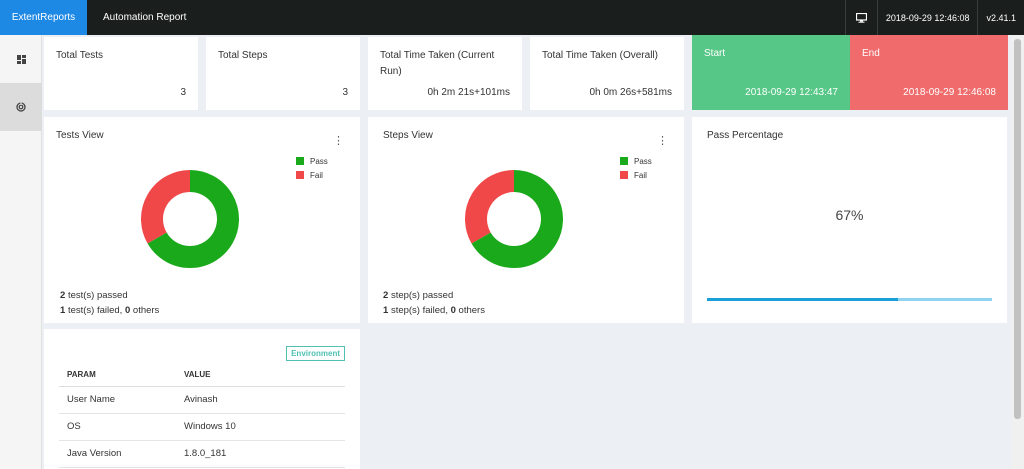 The width and height of the screenshot is (1024, 469). Describe the element at coordinates (927, 17) in the screenshot. I see `report-datetime: 2018-09-29 12:46:08` at that location.